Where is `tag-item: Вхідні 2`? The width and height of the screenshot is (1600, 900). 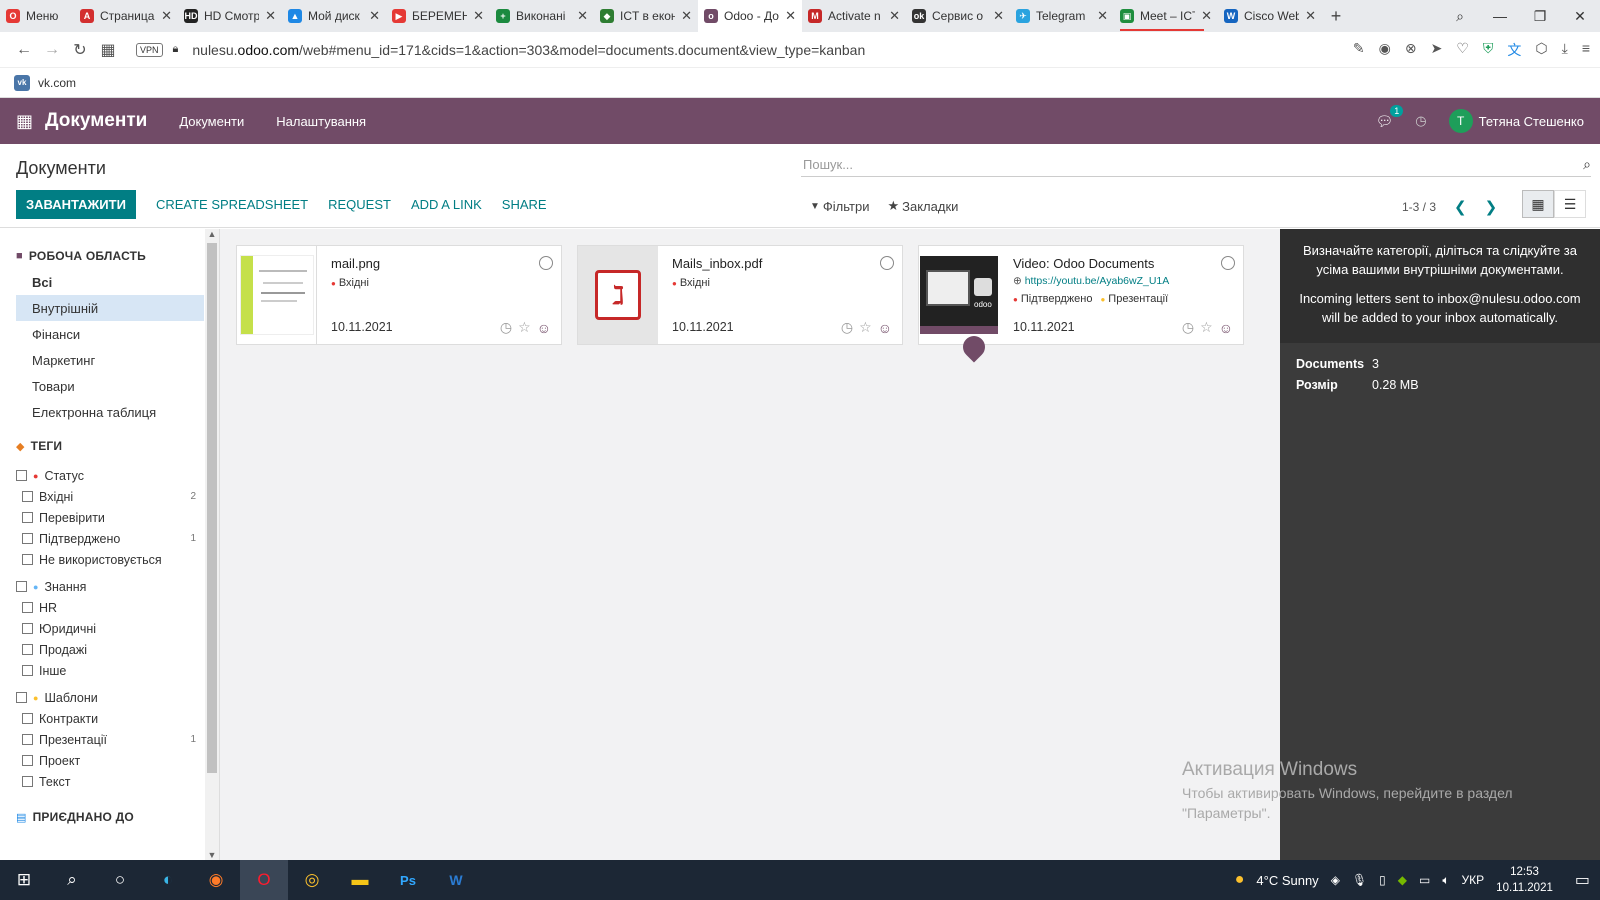 tag-item: Вхідні 2 is located at coordinates (110, 496).